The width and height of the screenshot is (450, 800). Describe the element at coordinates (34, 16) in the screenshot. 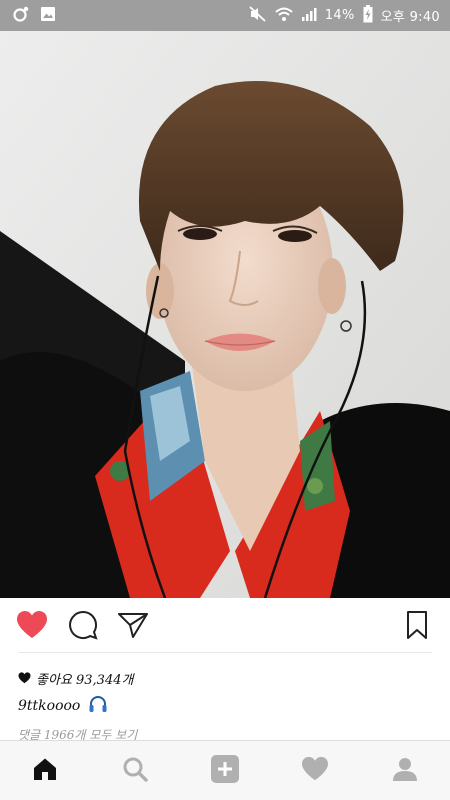

I see `status-left` at that location.